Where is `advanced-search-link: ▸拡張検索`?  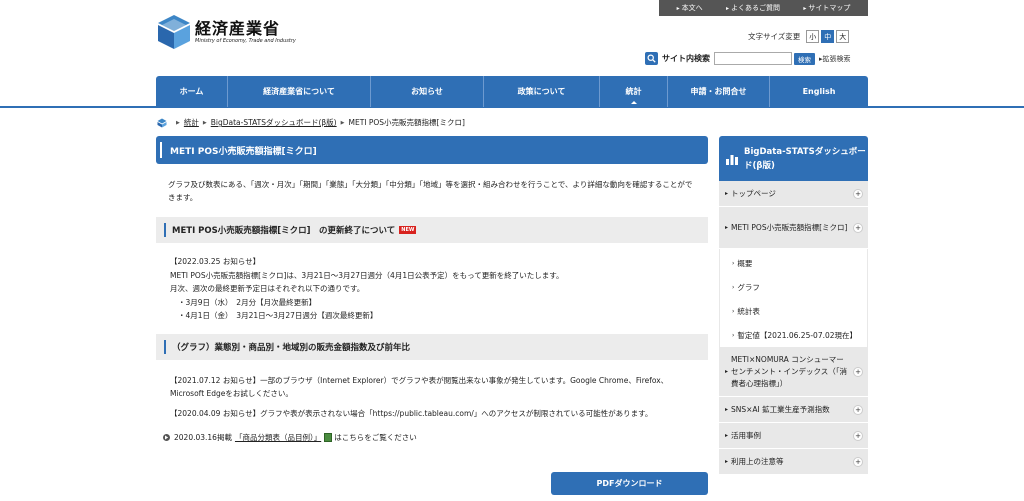 advanced-search-link: ▸拡張検索 is located at coordinates (835, 59).